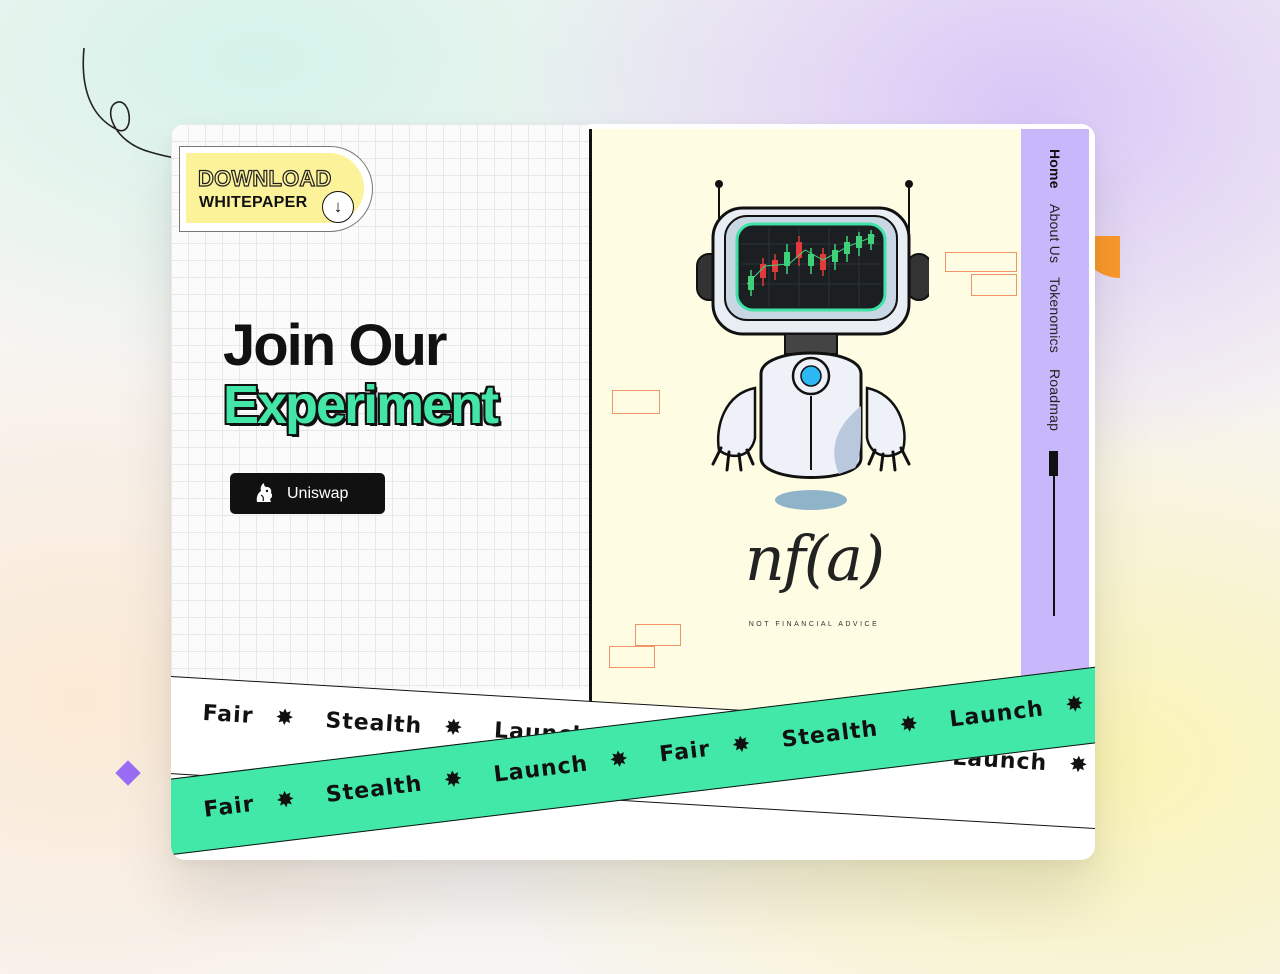 The height and width of the screenshot is (974, 1280). What do you see at coordinates (338, 207) in the screenshot?
I see `download-arrow-icon: ↓` at bounding box center [338, 207].